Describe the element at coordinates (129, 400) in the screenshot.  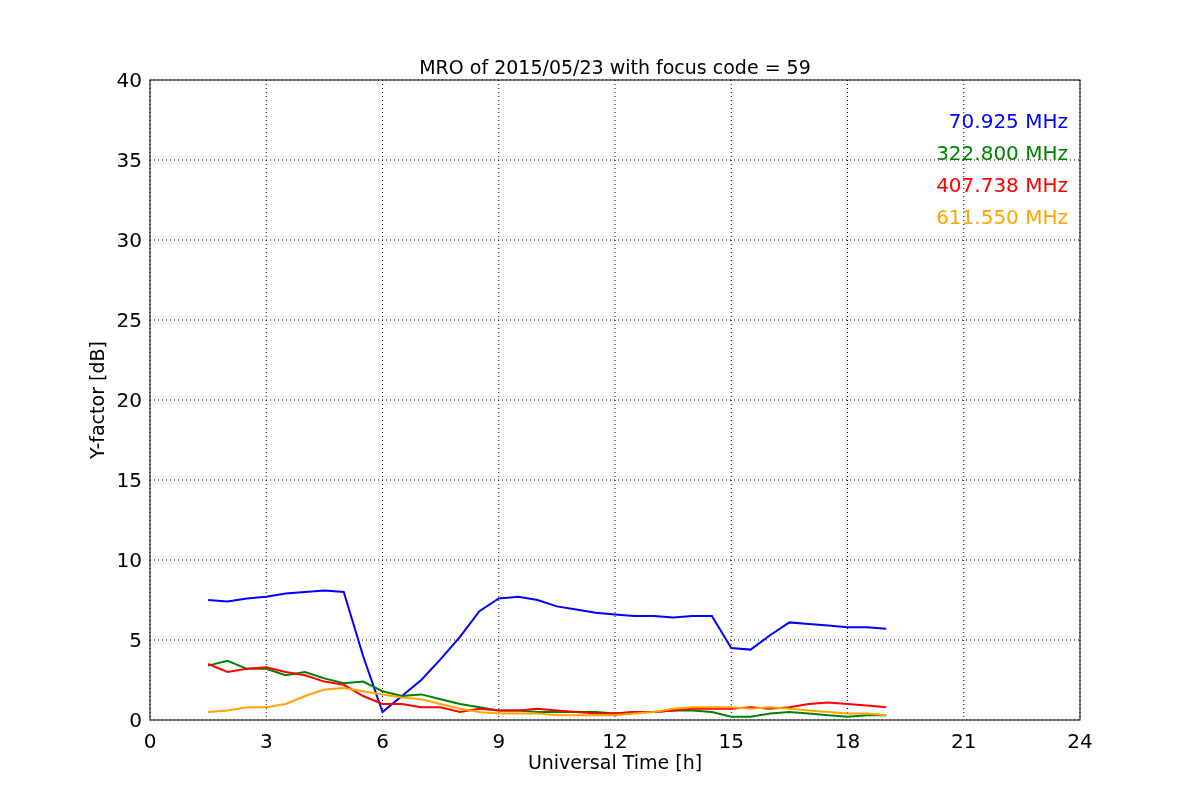
I see `y-tick-label: 20` at that location.